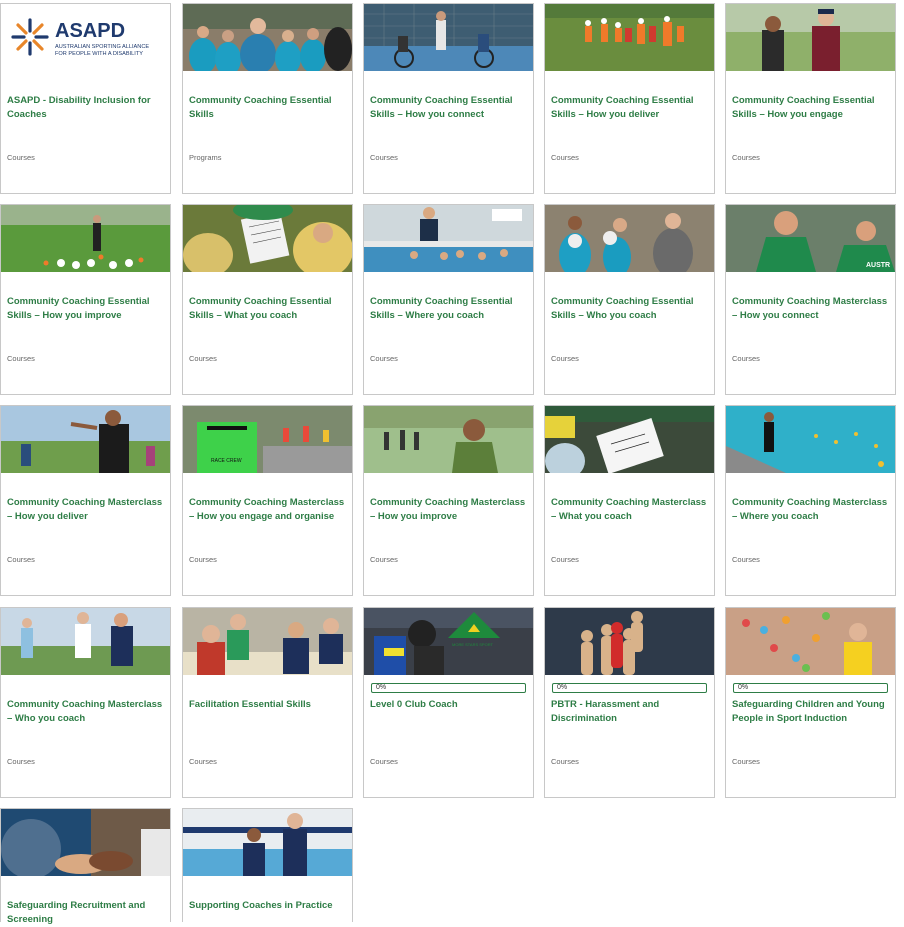 The width and height of the screenshot is (904, 927). Describe the element at coordinates (450, 705) in the screenshot. I see `course-title: Level 0 Club Coach` at that location.